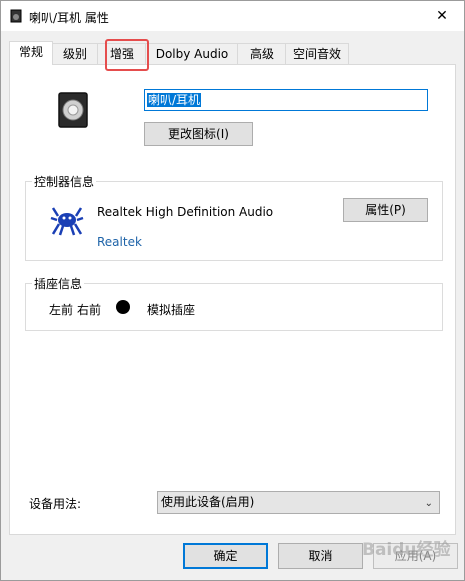 Image resolution: width=465 pixels, height=581 pixels. I want to click on tab-highlight-annotation, so click(127, 55).